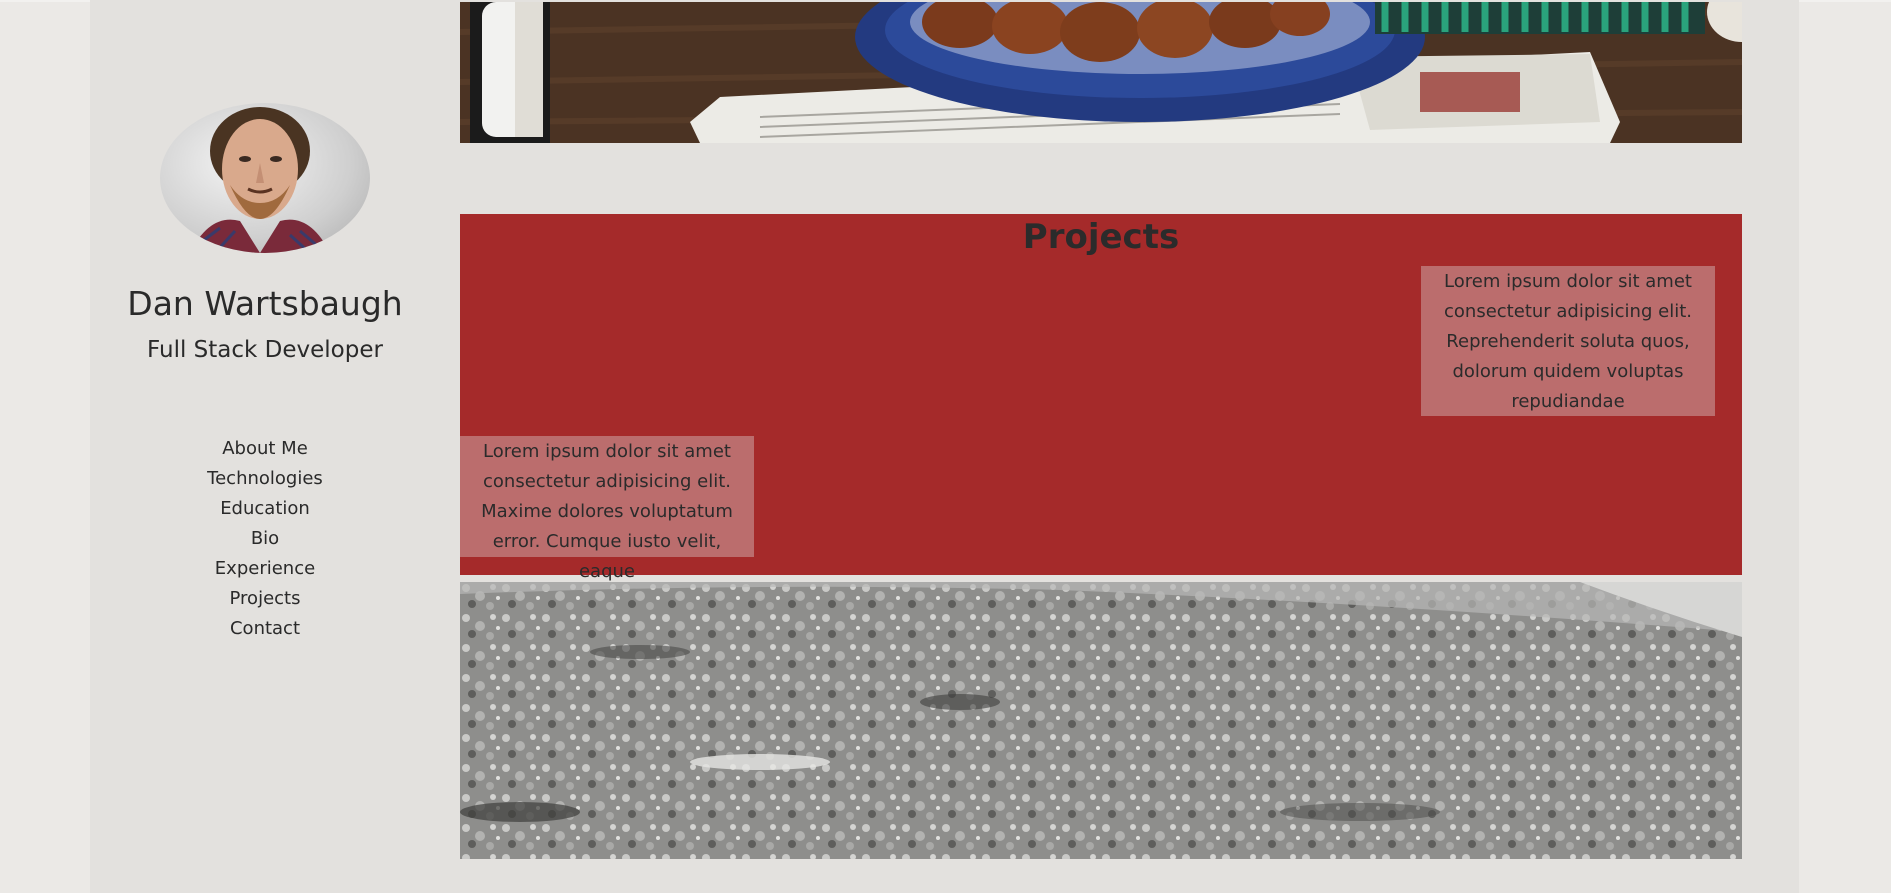 The width and height of the screenshot is (1891, 893). What do you see at coordinates (265, 449) in the screenshot?
I see `nav-item-about-me: About Me` at bounding box center [265, 449].